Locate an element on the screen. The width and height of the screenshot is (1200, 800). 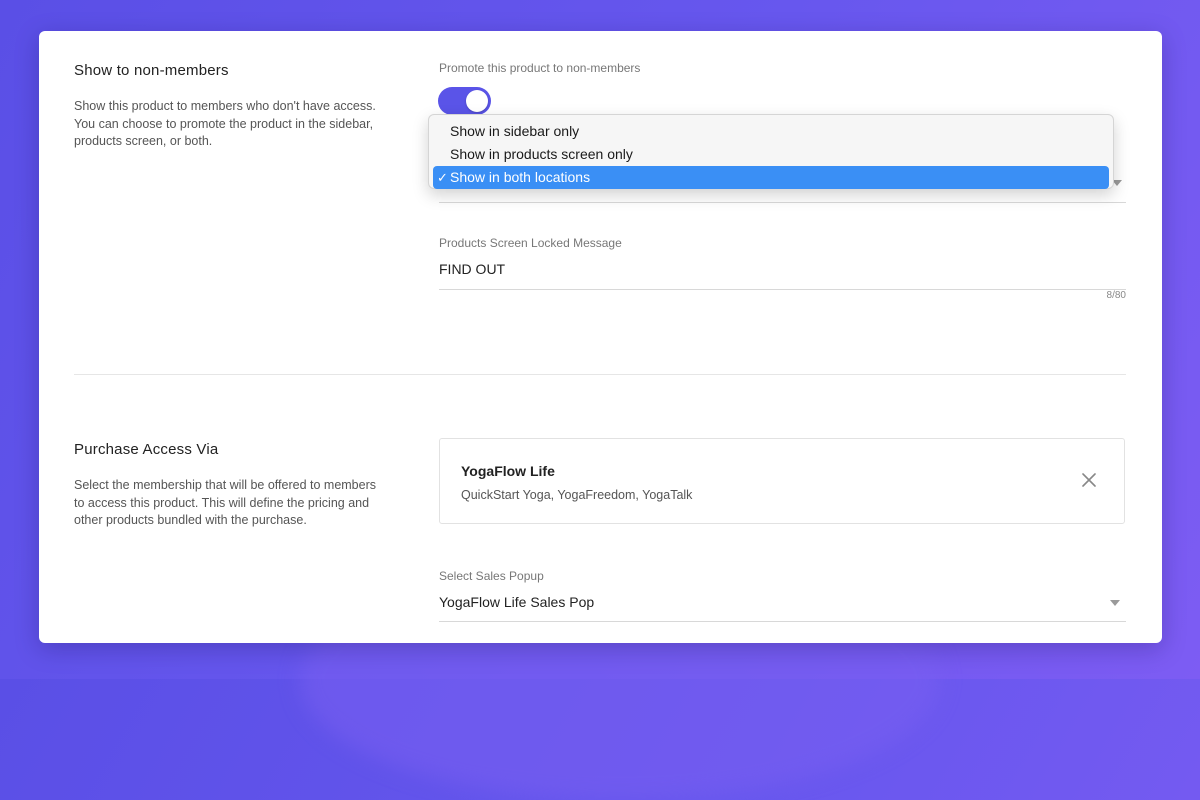
section-title-purchase-access: Purchase Access Via is located at coordinates (146, 449).